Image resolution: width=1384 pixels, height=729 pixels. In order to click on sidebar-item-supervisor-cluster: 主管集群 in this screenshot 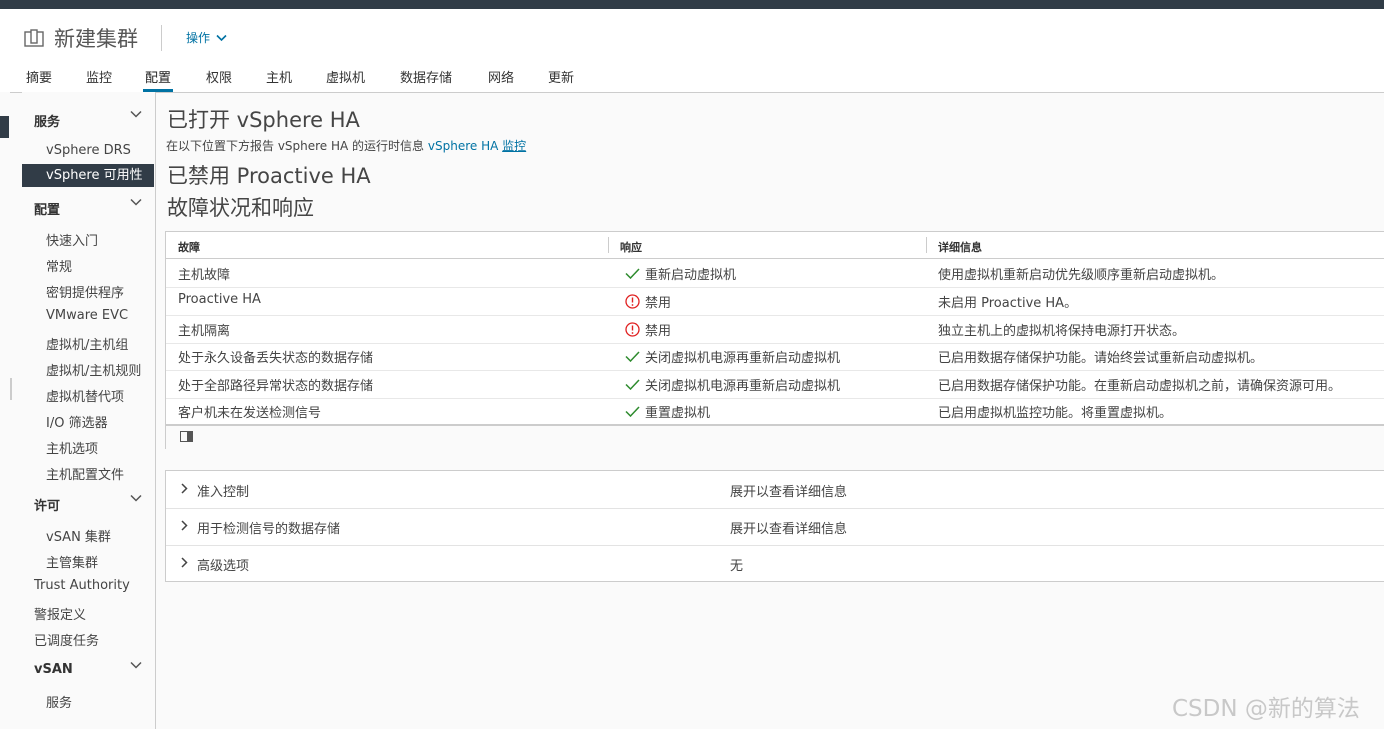, I will do `click(72, 561)`.